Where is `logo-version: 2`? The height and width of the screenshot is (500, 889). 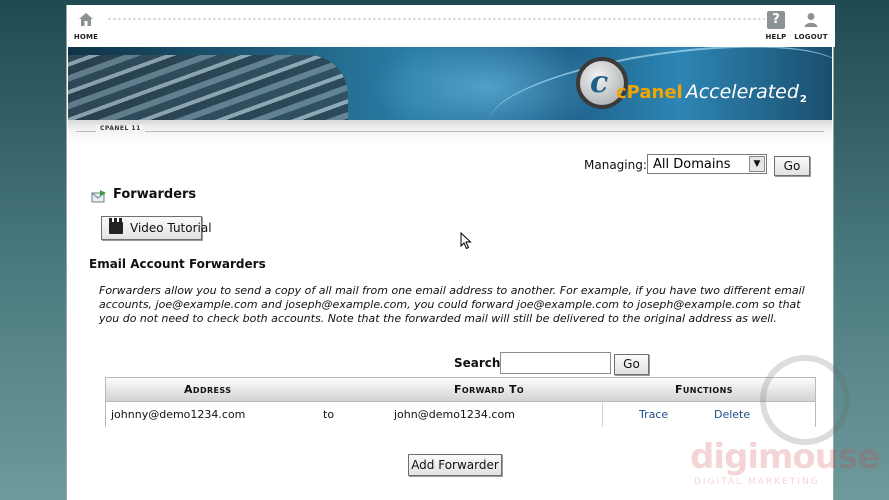 logo-version: 2 is located at coordinates (803, 99).